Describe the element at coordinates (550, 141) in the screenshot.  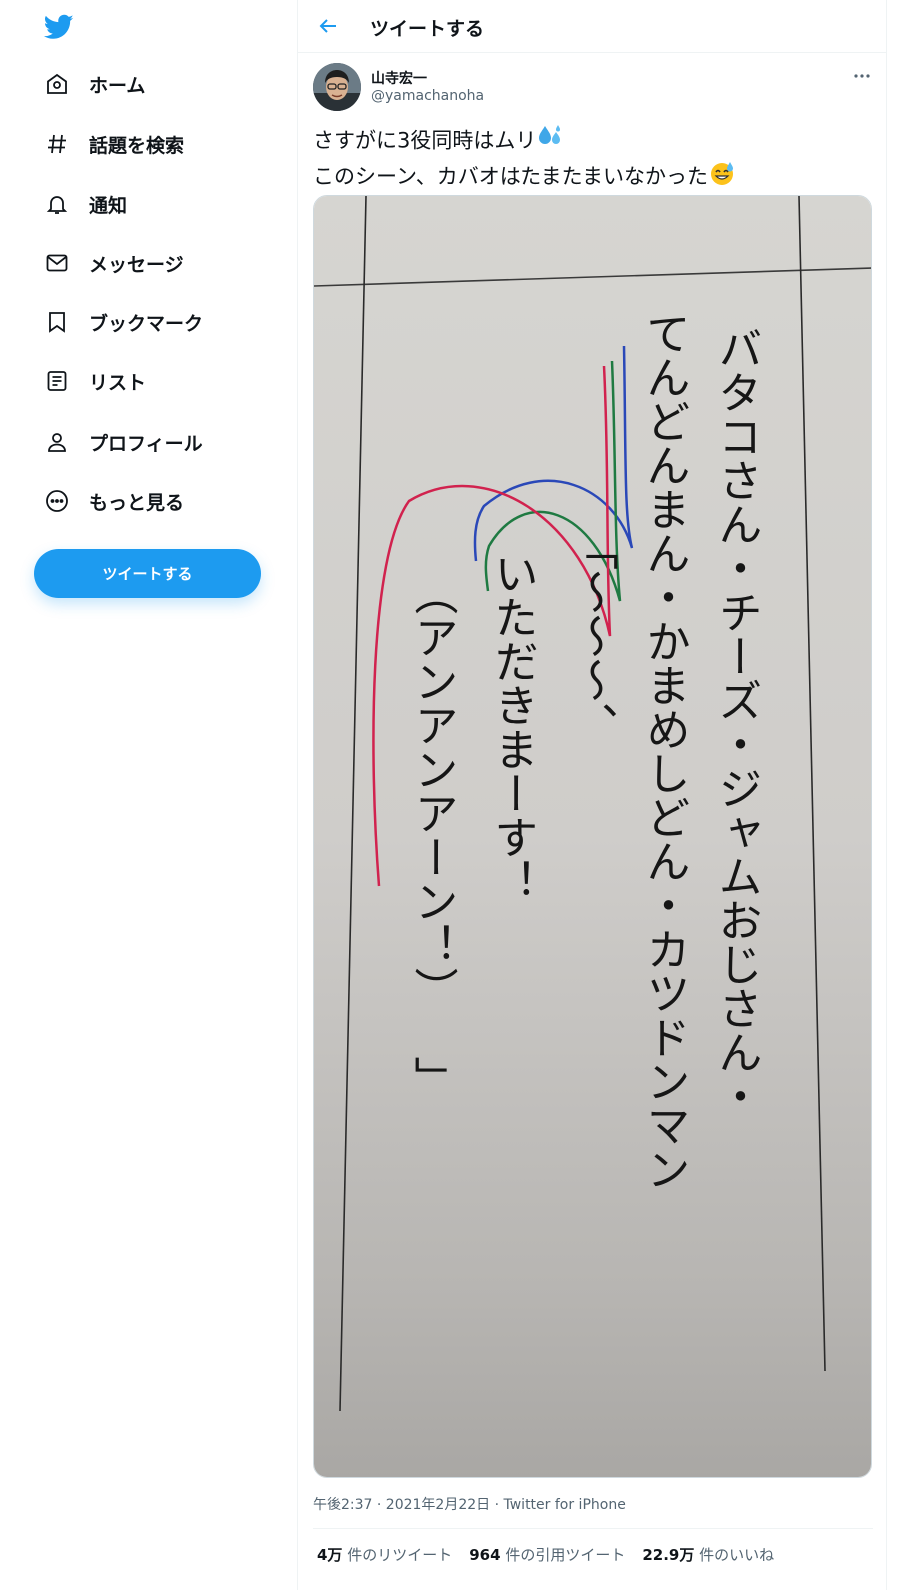
I see `sweat-droplets-emoji` at that location.